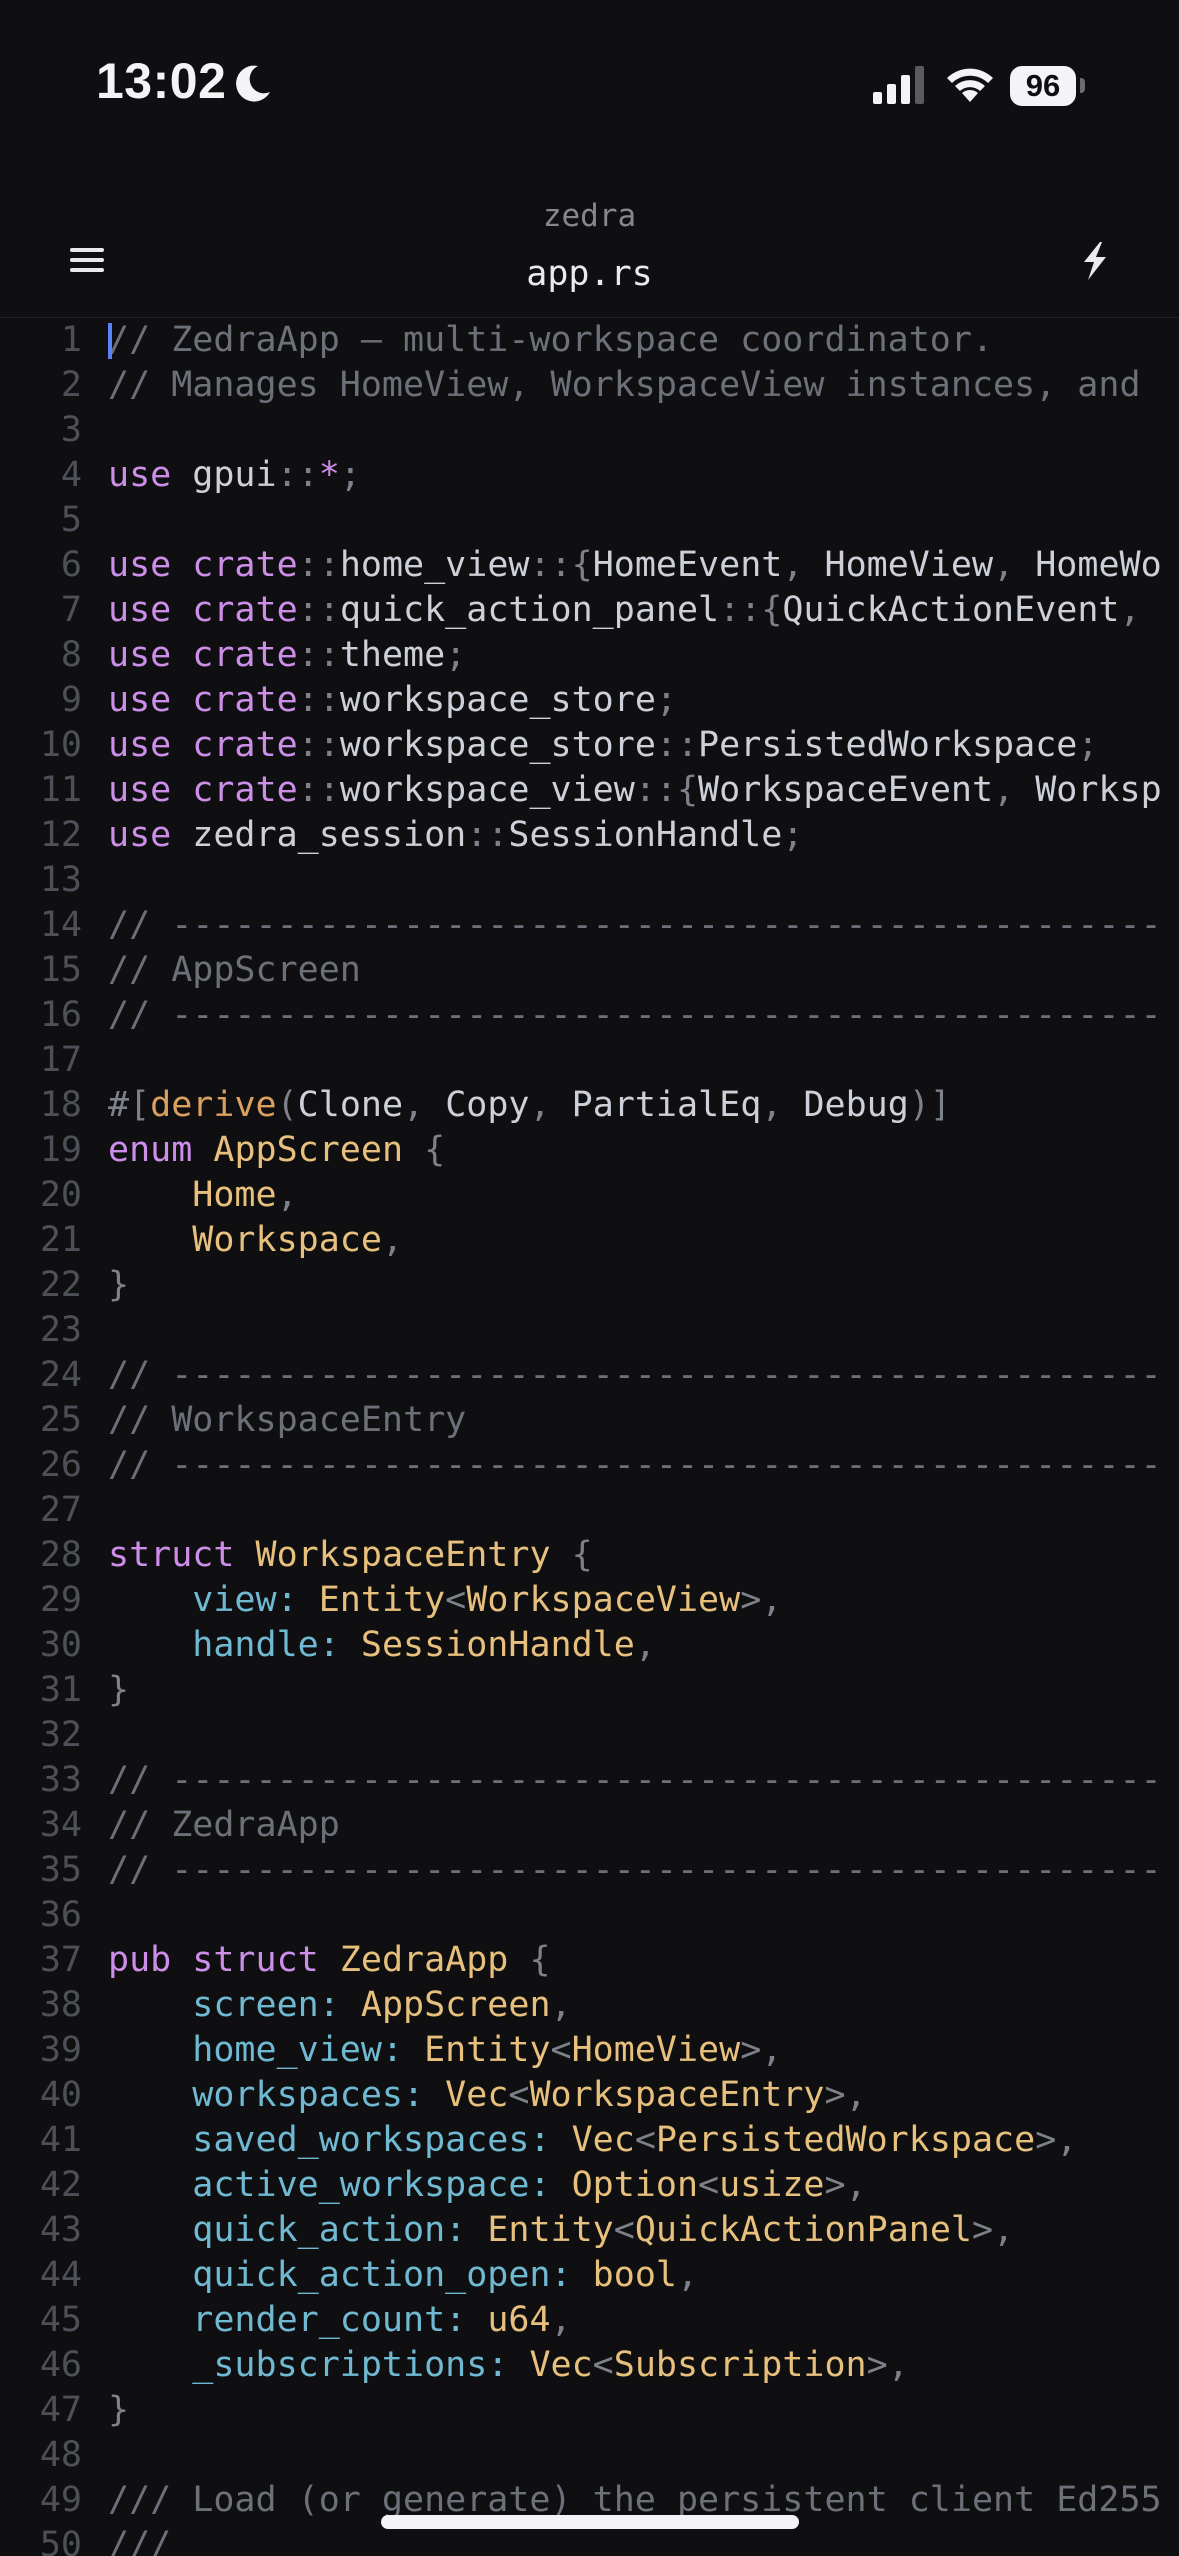  What do you see at coordinates (382, 1645) in the screenshot?
I see `code-text: handle: SessionHandle,` at bounding box center [382, 1645].